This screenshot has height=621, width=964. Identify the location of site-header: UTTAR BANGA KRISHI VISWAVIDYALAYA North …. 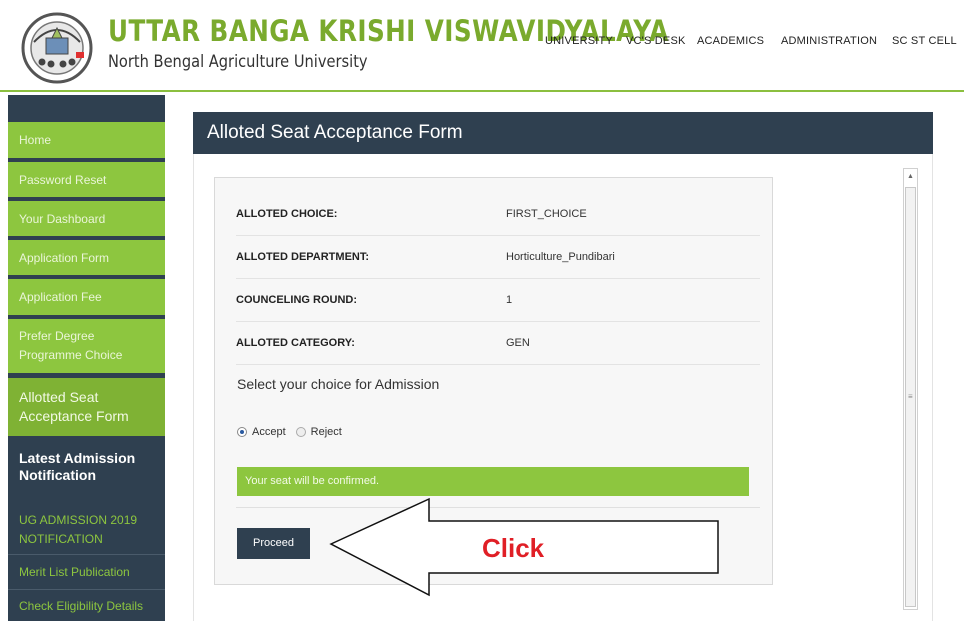
(482, 46).